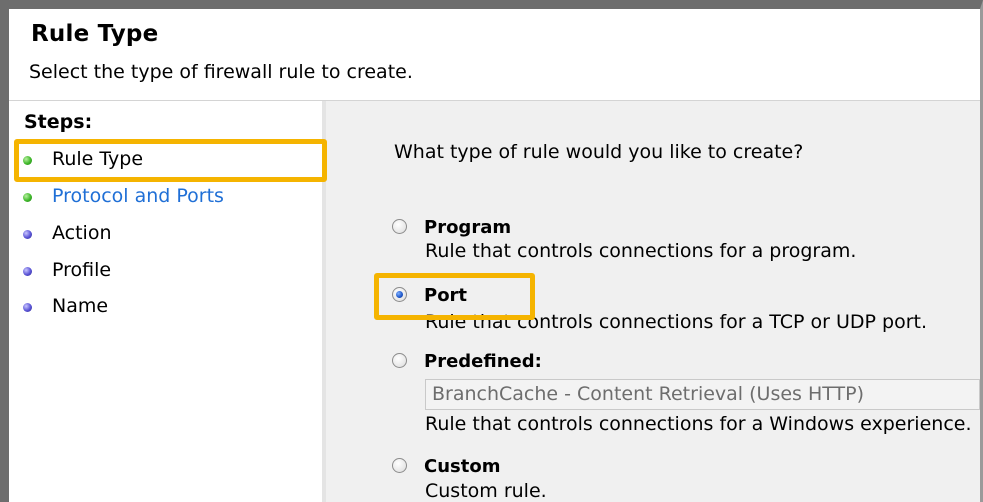 The image size is (983, 502). What do you see at coordinates (399, 360) in the screenshot?
I see `predefined-radio` at bounding box center [399, 360].